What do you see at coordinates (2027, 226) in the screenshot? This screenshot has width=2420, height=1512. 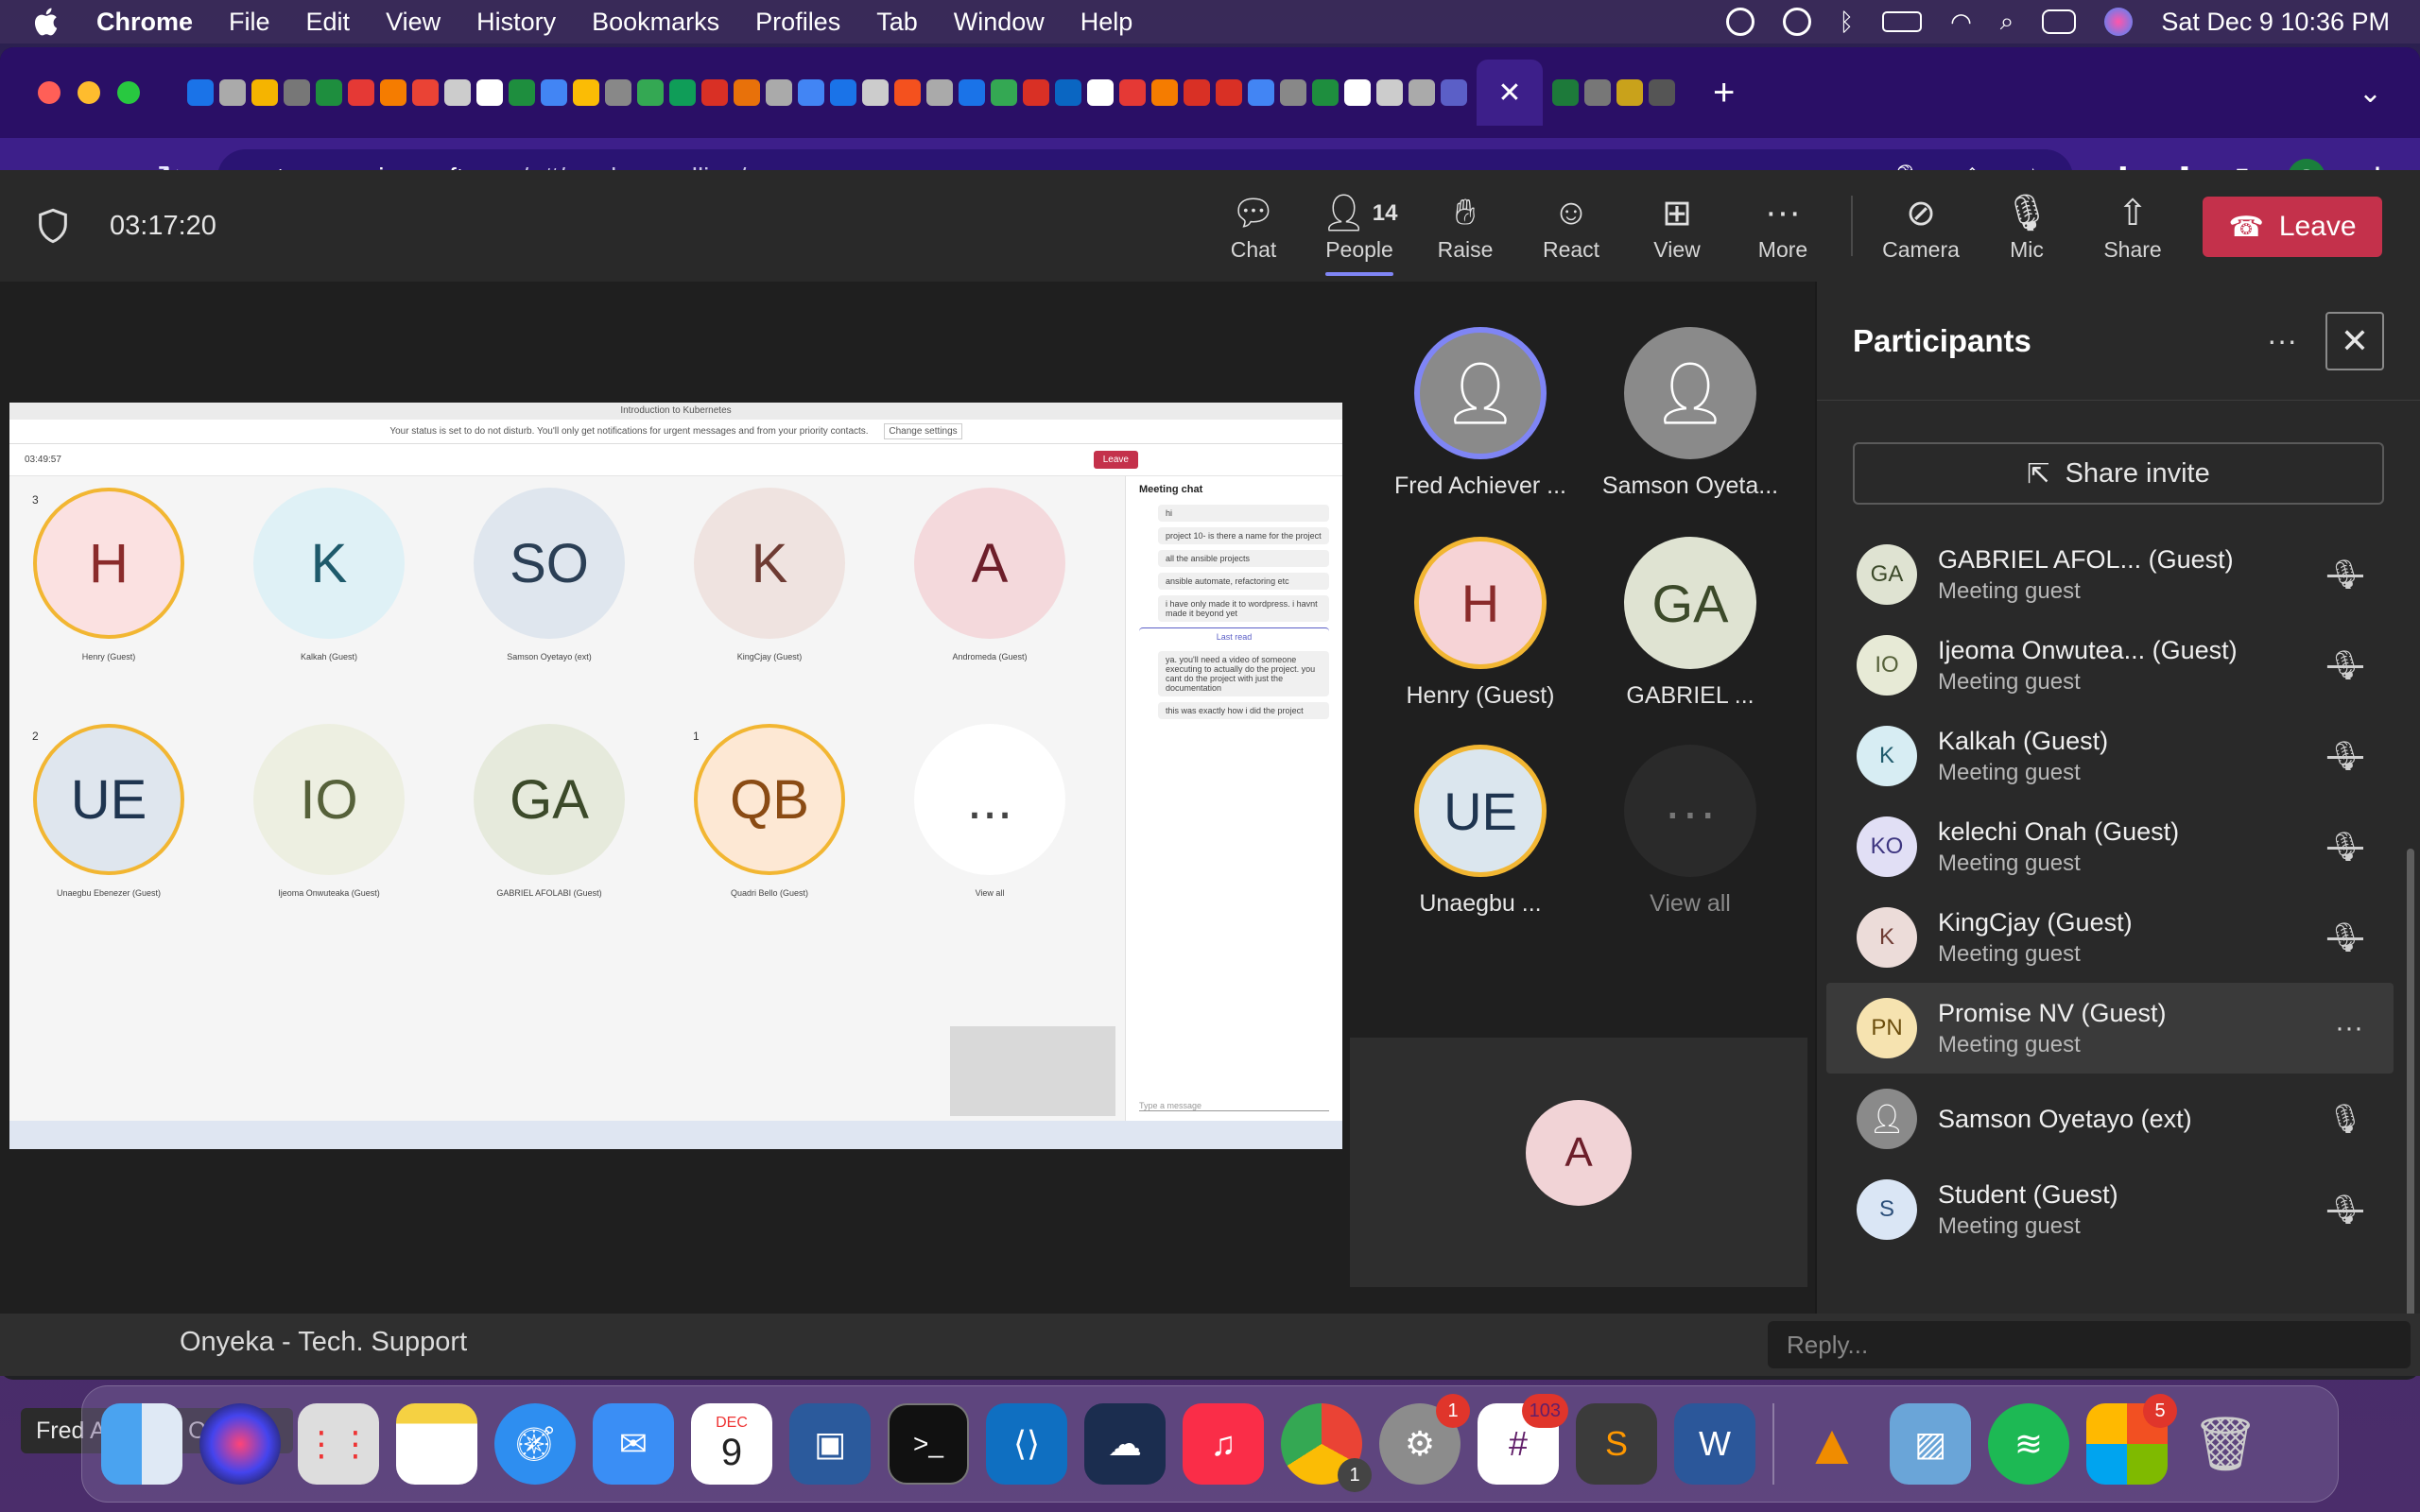 I see `mic-button: 🎙︎ Mic` at bounding box center [2027, 226].